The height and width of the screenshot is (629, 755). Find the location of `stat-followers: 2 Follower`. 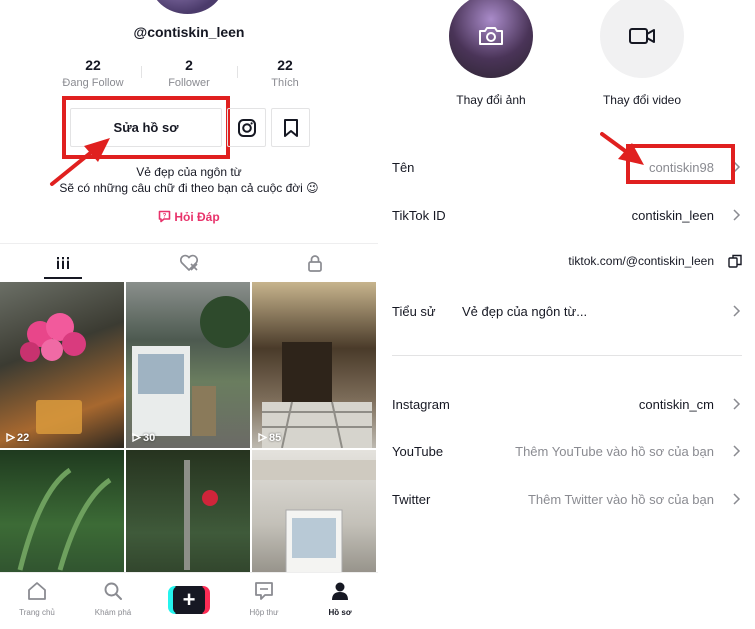

stat-followers: 2 Follower is located at coordinates (189, 73).